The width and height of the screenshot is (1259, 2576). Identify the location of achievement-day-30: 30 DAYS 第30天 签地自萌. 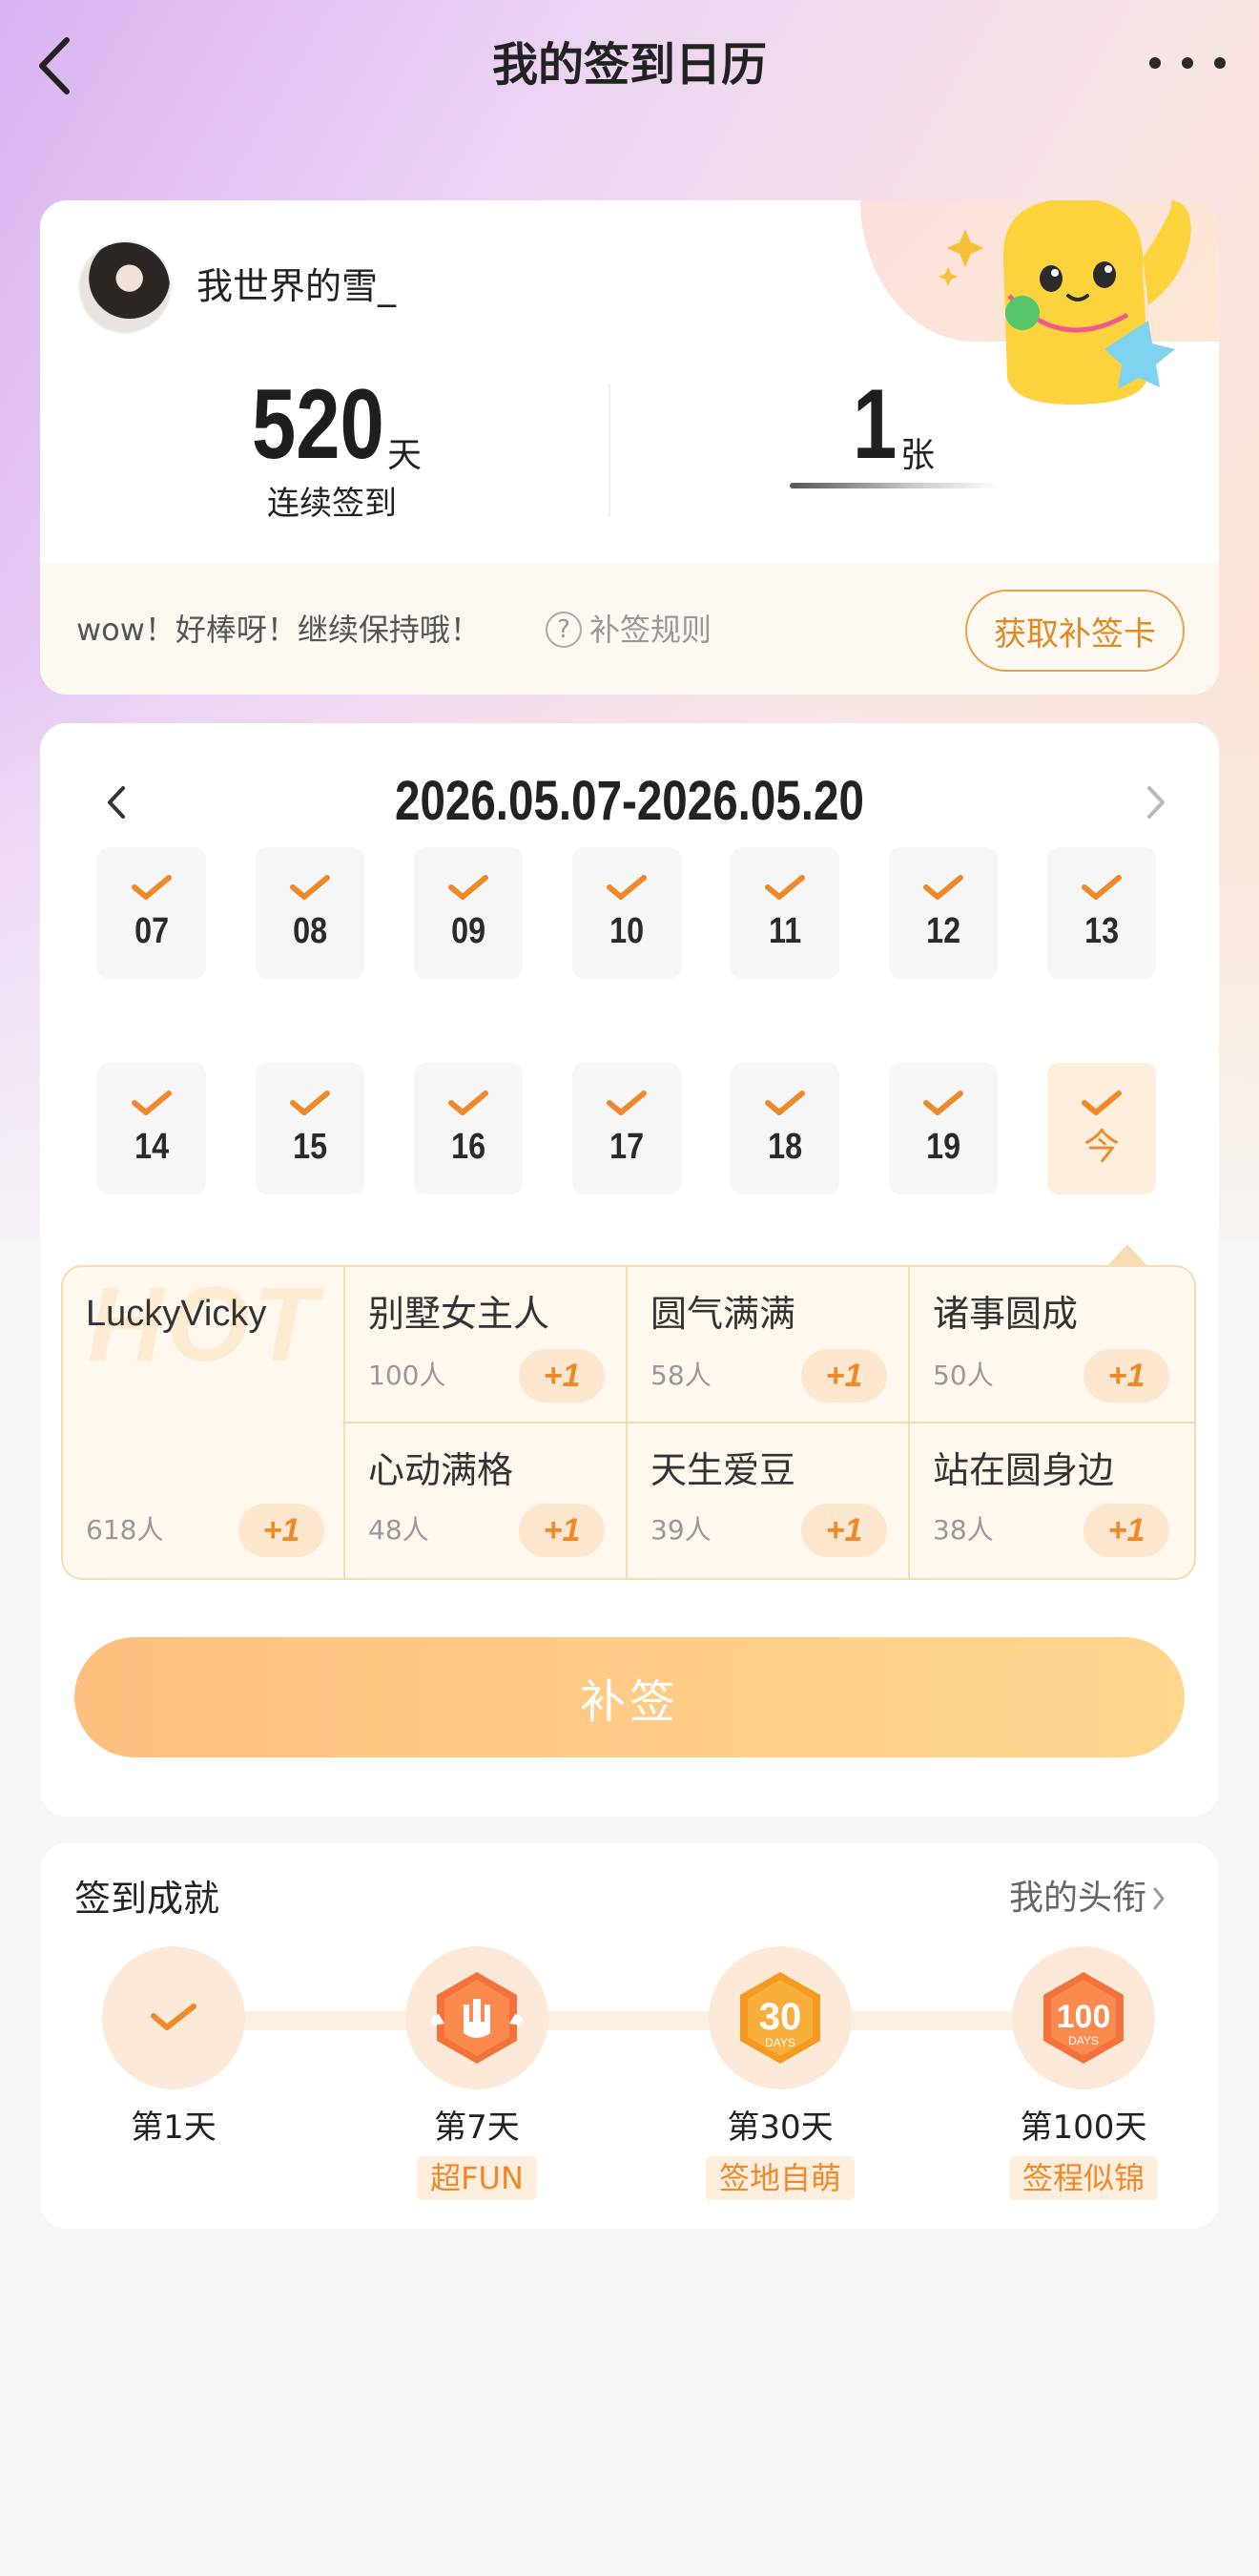
(780, 2073).